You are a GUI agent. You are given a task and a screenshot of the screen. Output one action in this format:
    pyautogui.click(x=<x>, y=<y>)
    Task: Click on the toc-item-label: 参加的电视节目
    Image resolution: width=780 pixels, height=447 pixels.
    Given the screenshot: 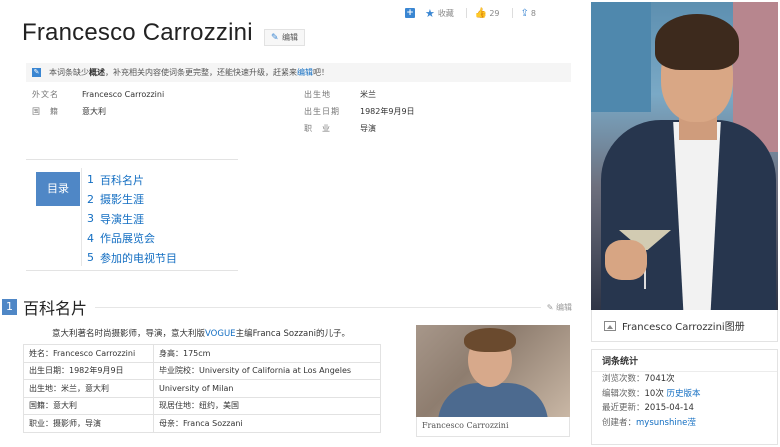 What is the action you would take?
    pyautogui.click(x=138, y=258)
    